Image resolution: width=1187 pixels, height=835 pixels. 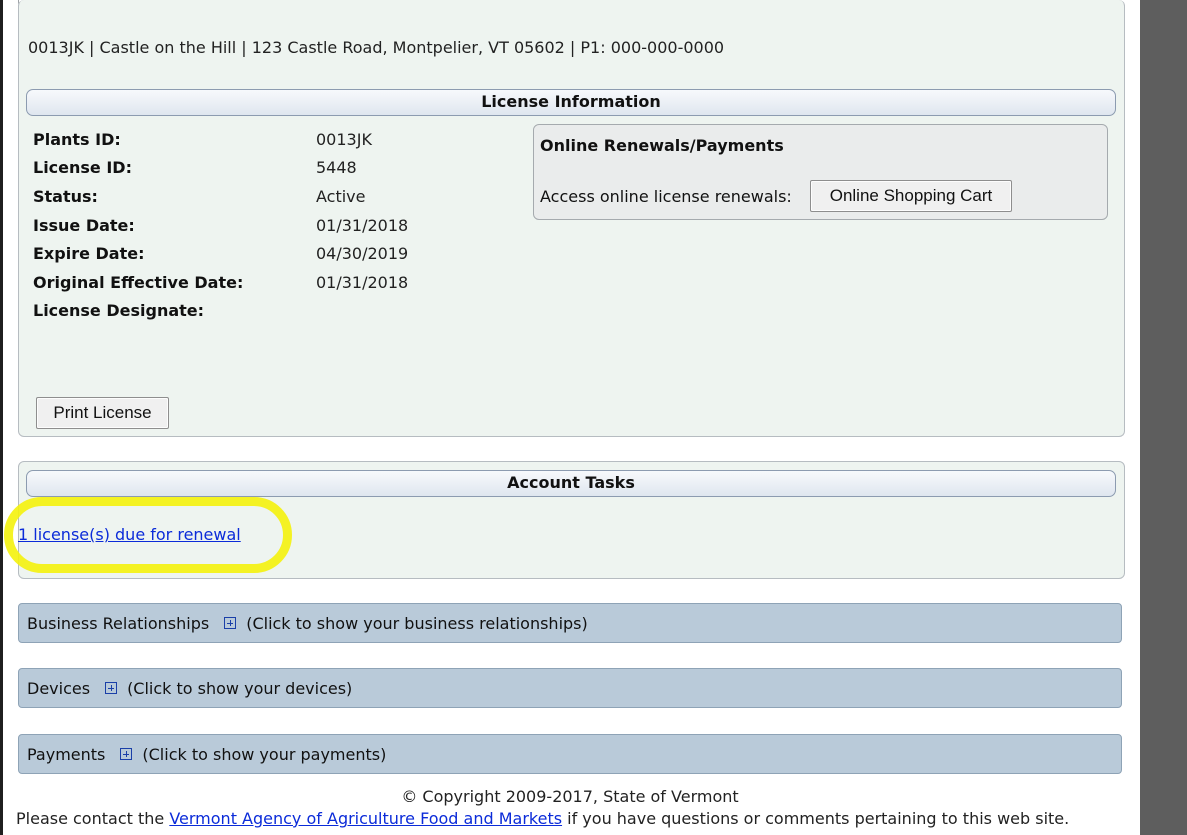 I want to click on left-border, so click(x=1, y=417).